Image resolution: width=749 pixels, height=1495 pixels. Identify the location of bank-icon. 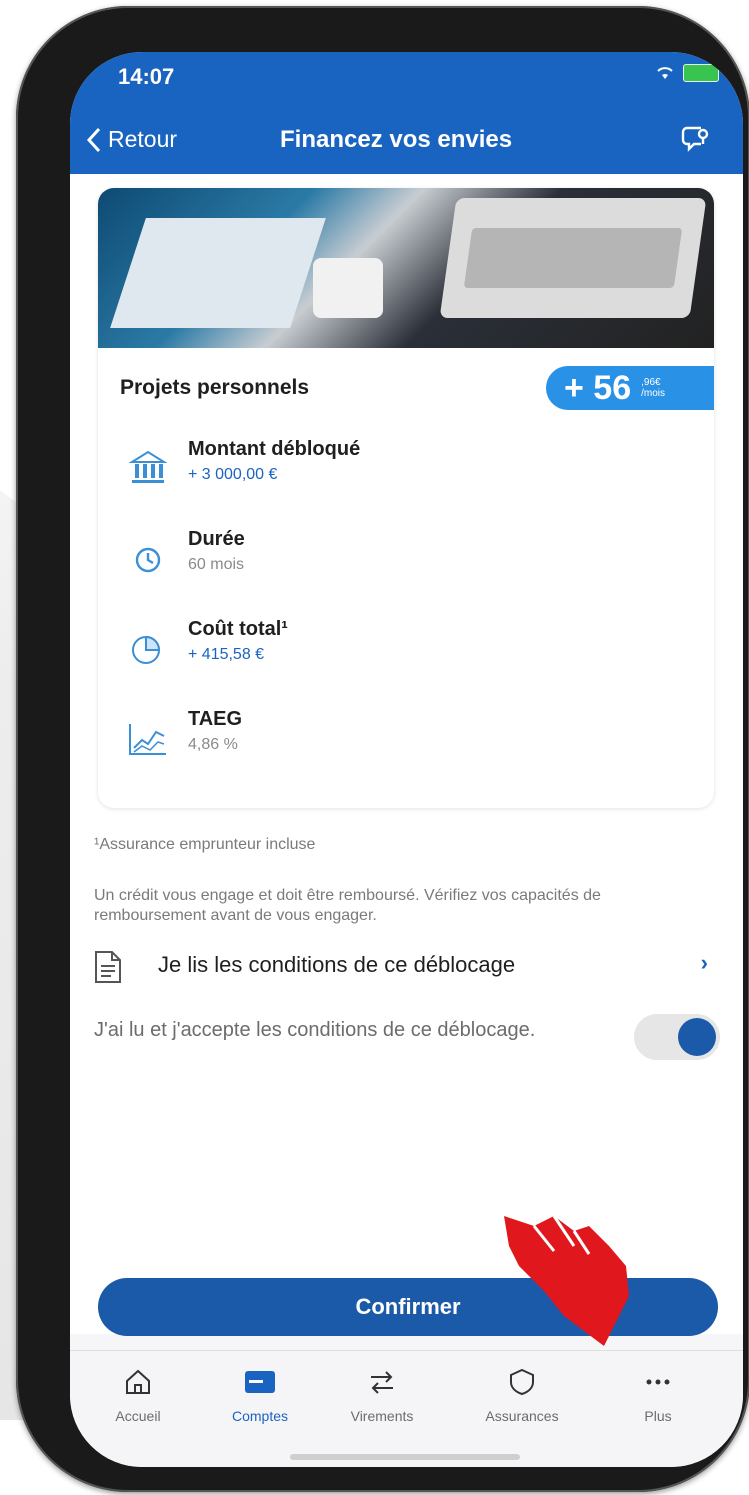
(148, 466).